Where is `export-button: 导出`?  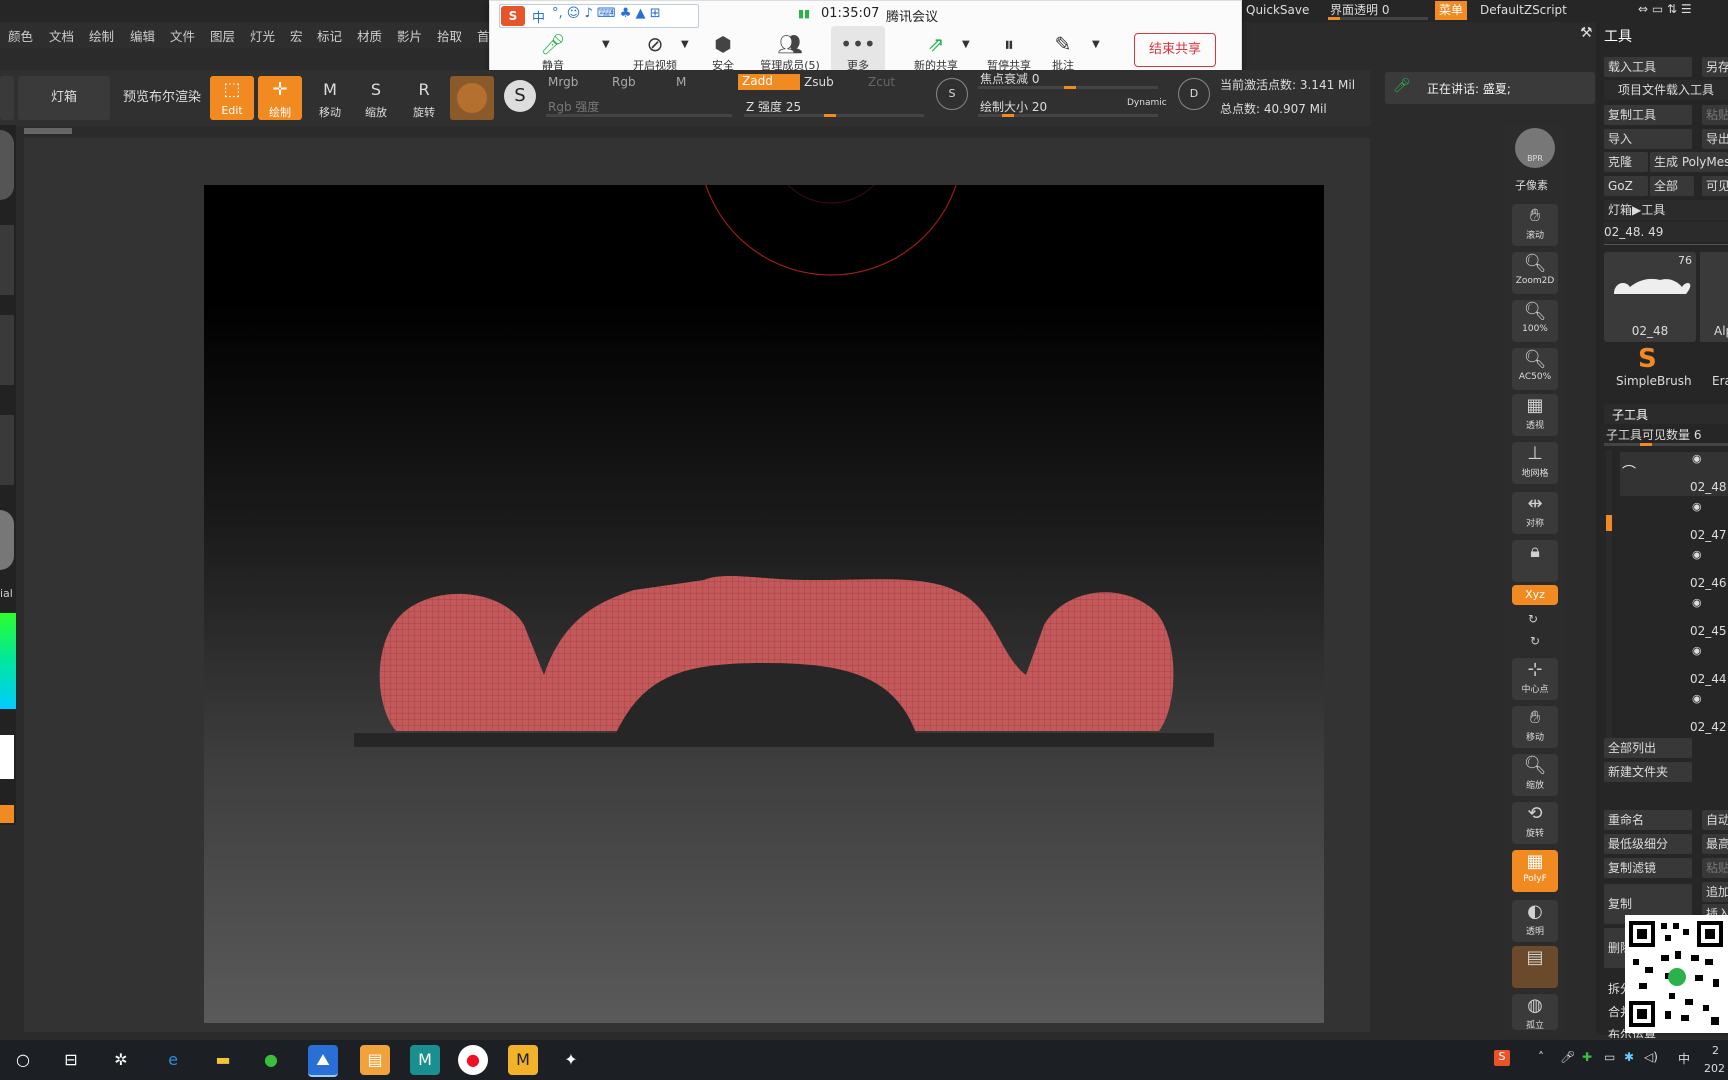
export-button: 导出 is located at coordinates (1715, 139).